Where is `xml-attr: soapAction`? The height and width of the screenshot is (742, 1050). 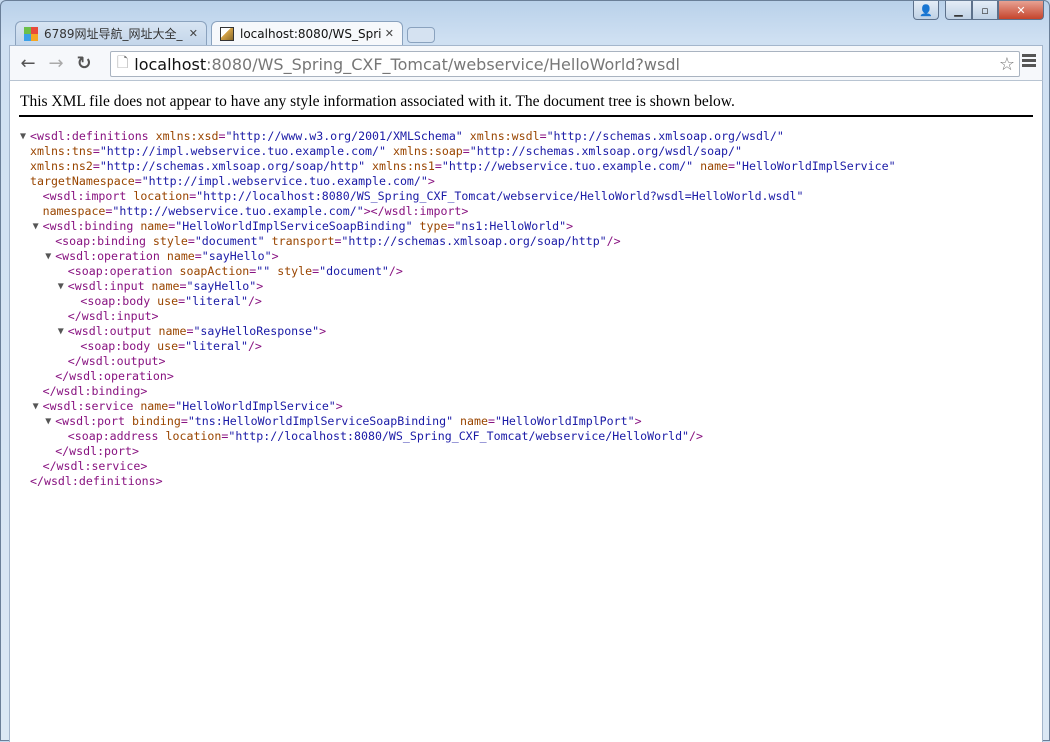
xml-attr: soapAction is located at coordinates (211, 271).